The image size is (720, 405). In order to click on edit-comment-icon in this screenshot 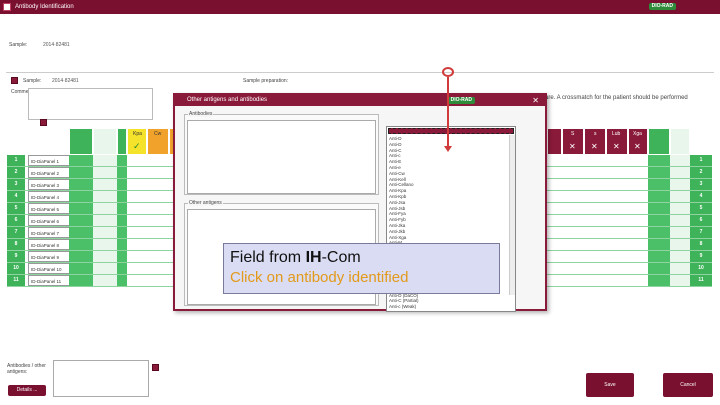, I will do `click(43, 122)`.